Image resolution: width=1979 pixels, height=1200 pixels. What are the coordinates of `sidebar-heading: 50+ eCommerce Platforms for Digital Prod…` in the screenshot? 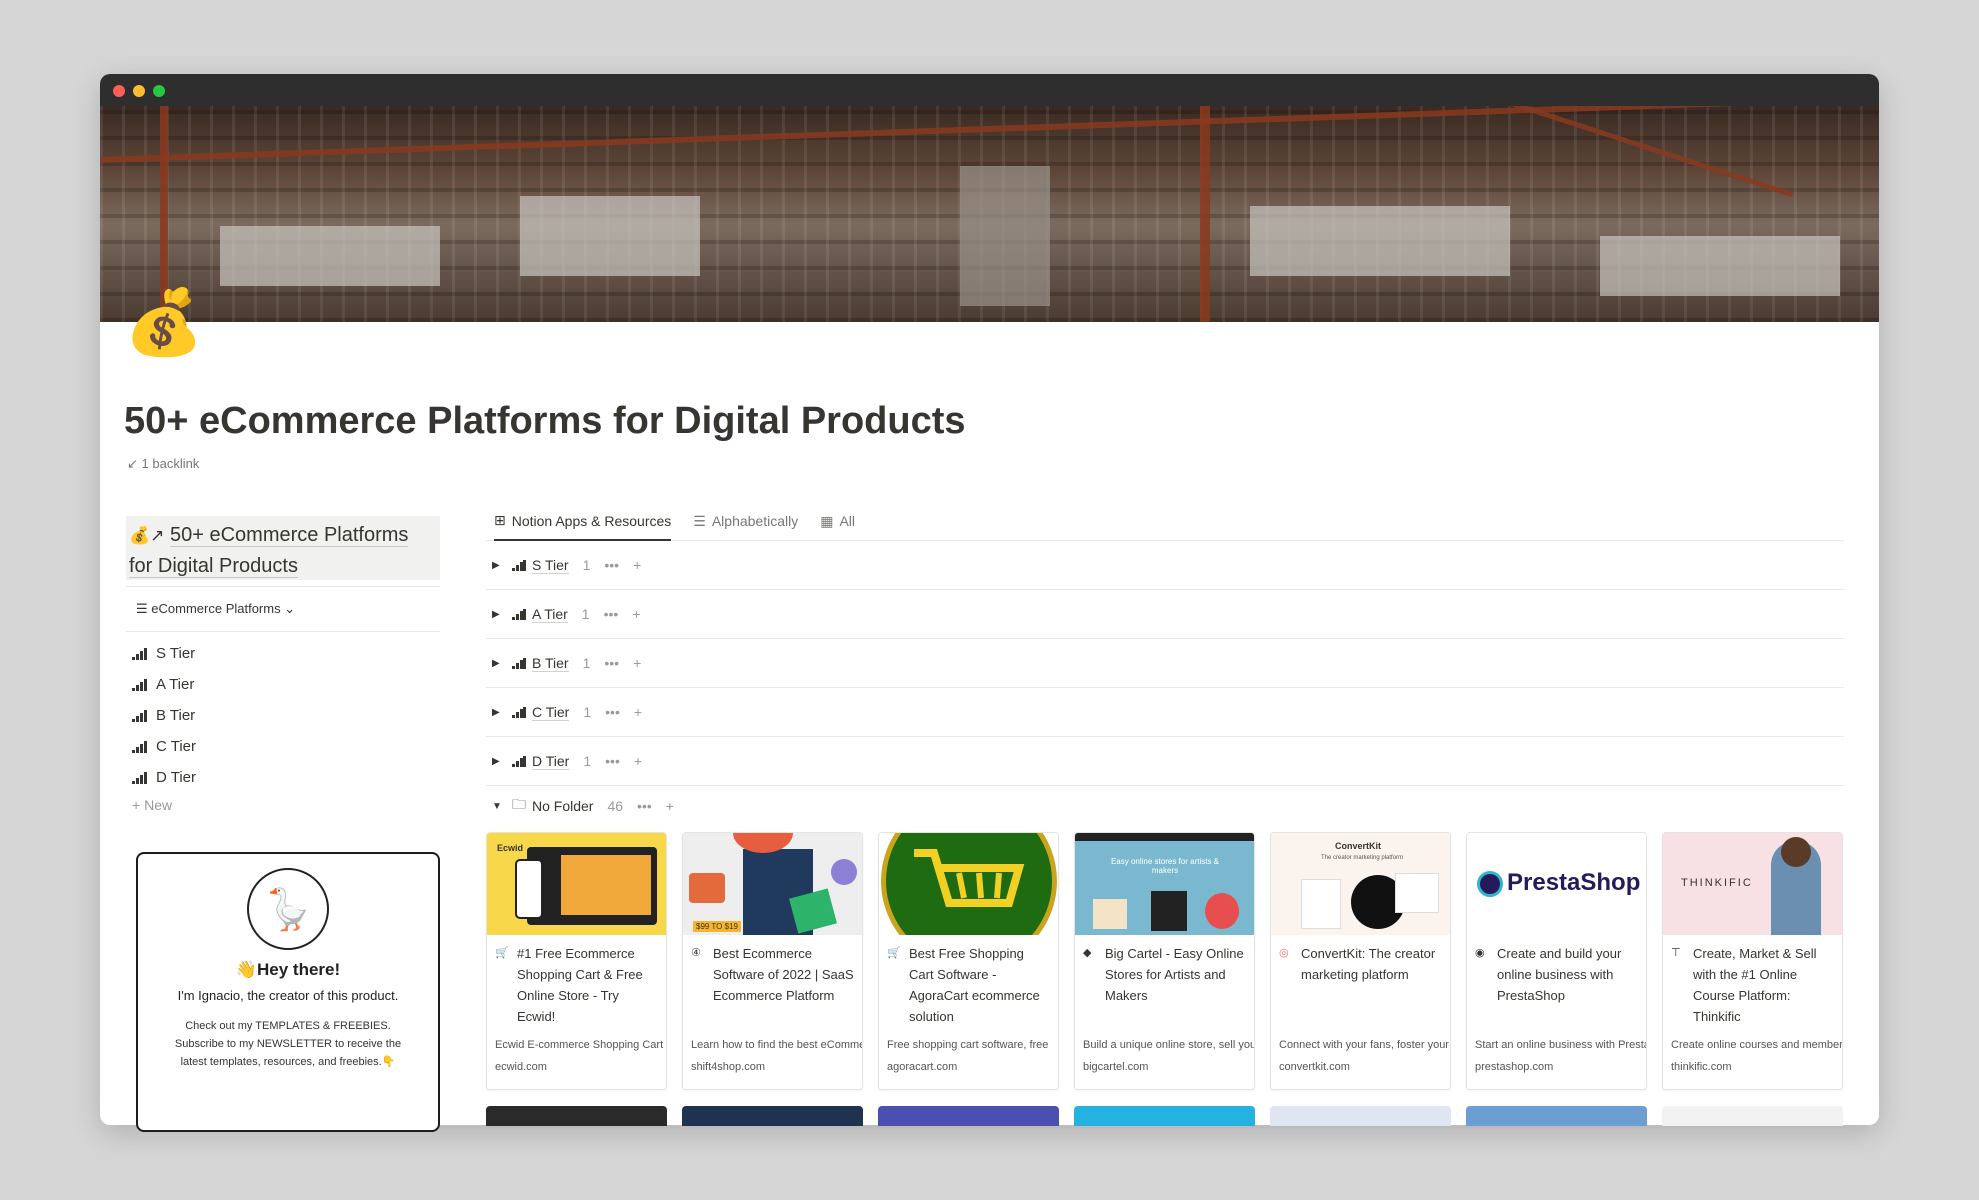 It's located at (269, 551).